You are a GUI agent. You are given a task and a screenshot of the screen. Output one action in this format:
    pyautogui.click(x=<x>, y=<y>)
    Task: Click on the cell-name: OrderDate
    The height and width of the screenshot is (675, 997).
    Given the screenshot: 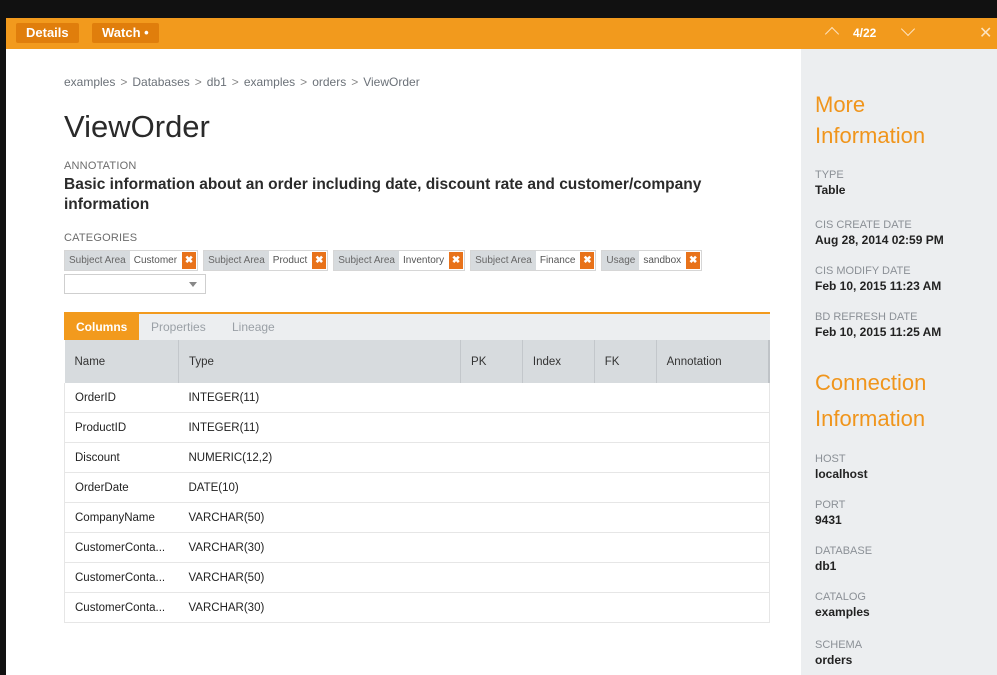 What is the action you would take?
    pyautogui.click(x=121, y=487)
    